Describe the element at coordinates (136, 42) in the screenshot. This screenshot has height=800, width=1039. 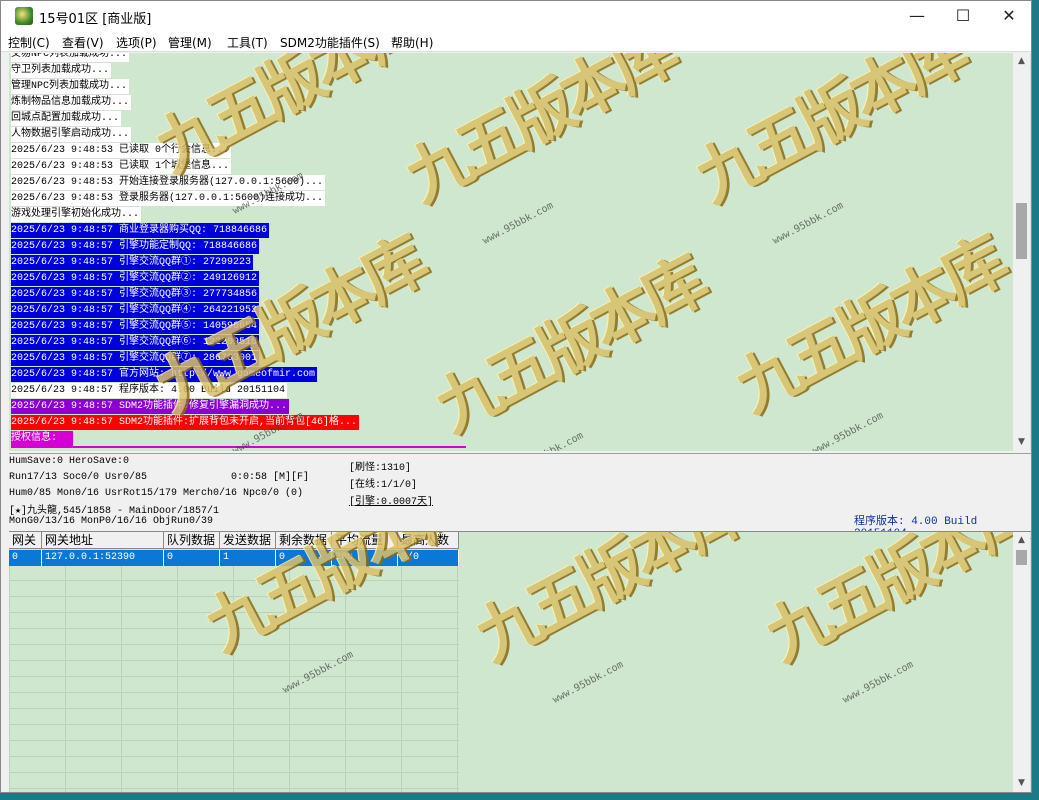
I see `menu-options: 选项(P)` at that location.